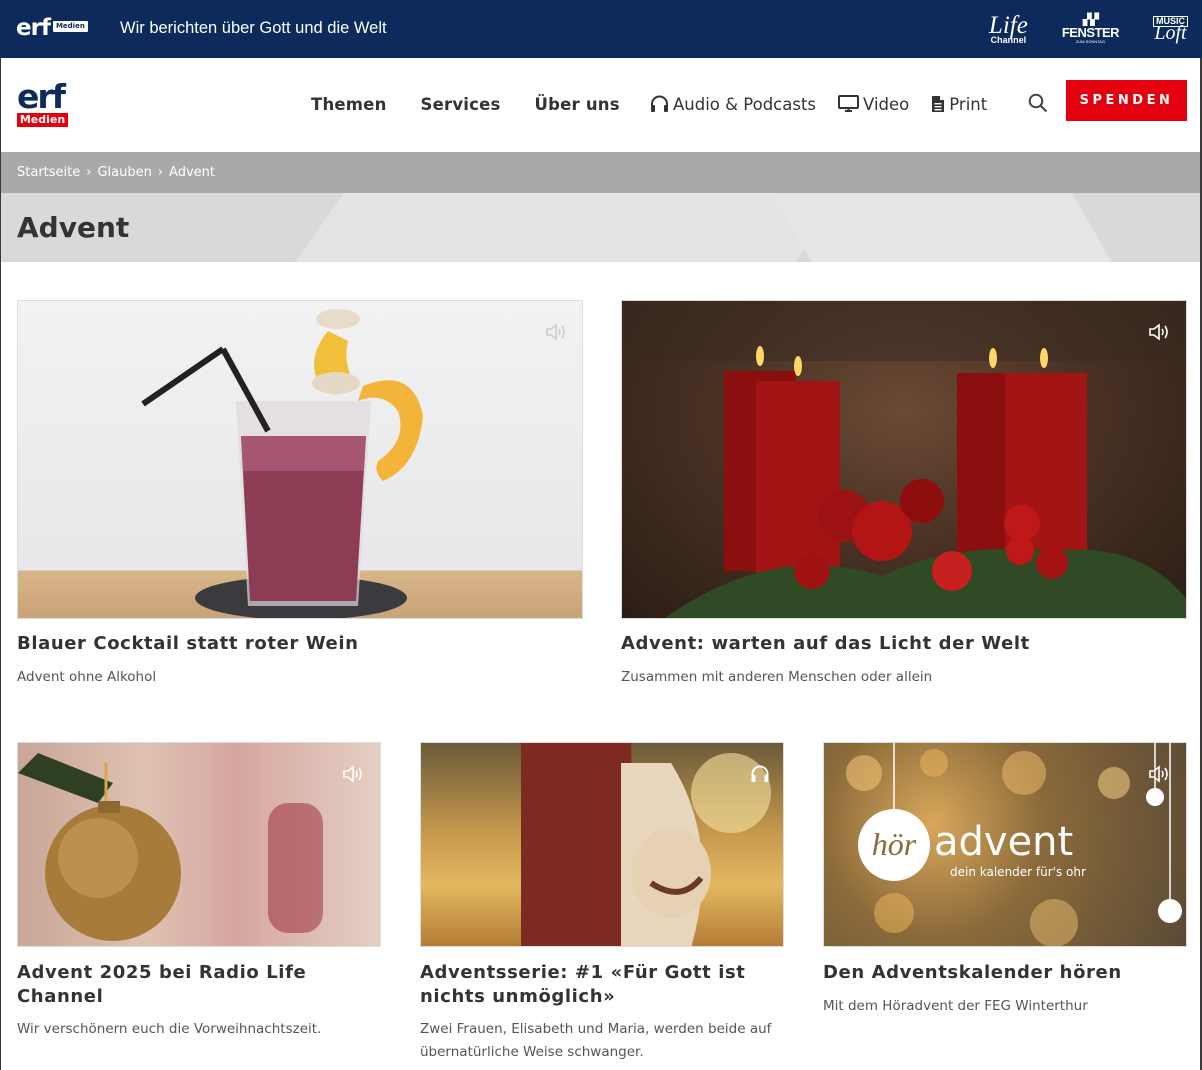 This screenshot has width=1202, height=1070. Describe the element at coordinates (0, 564) in the screenshot. I see `page-border-left` at that location.